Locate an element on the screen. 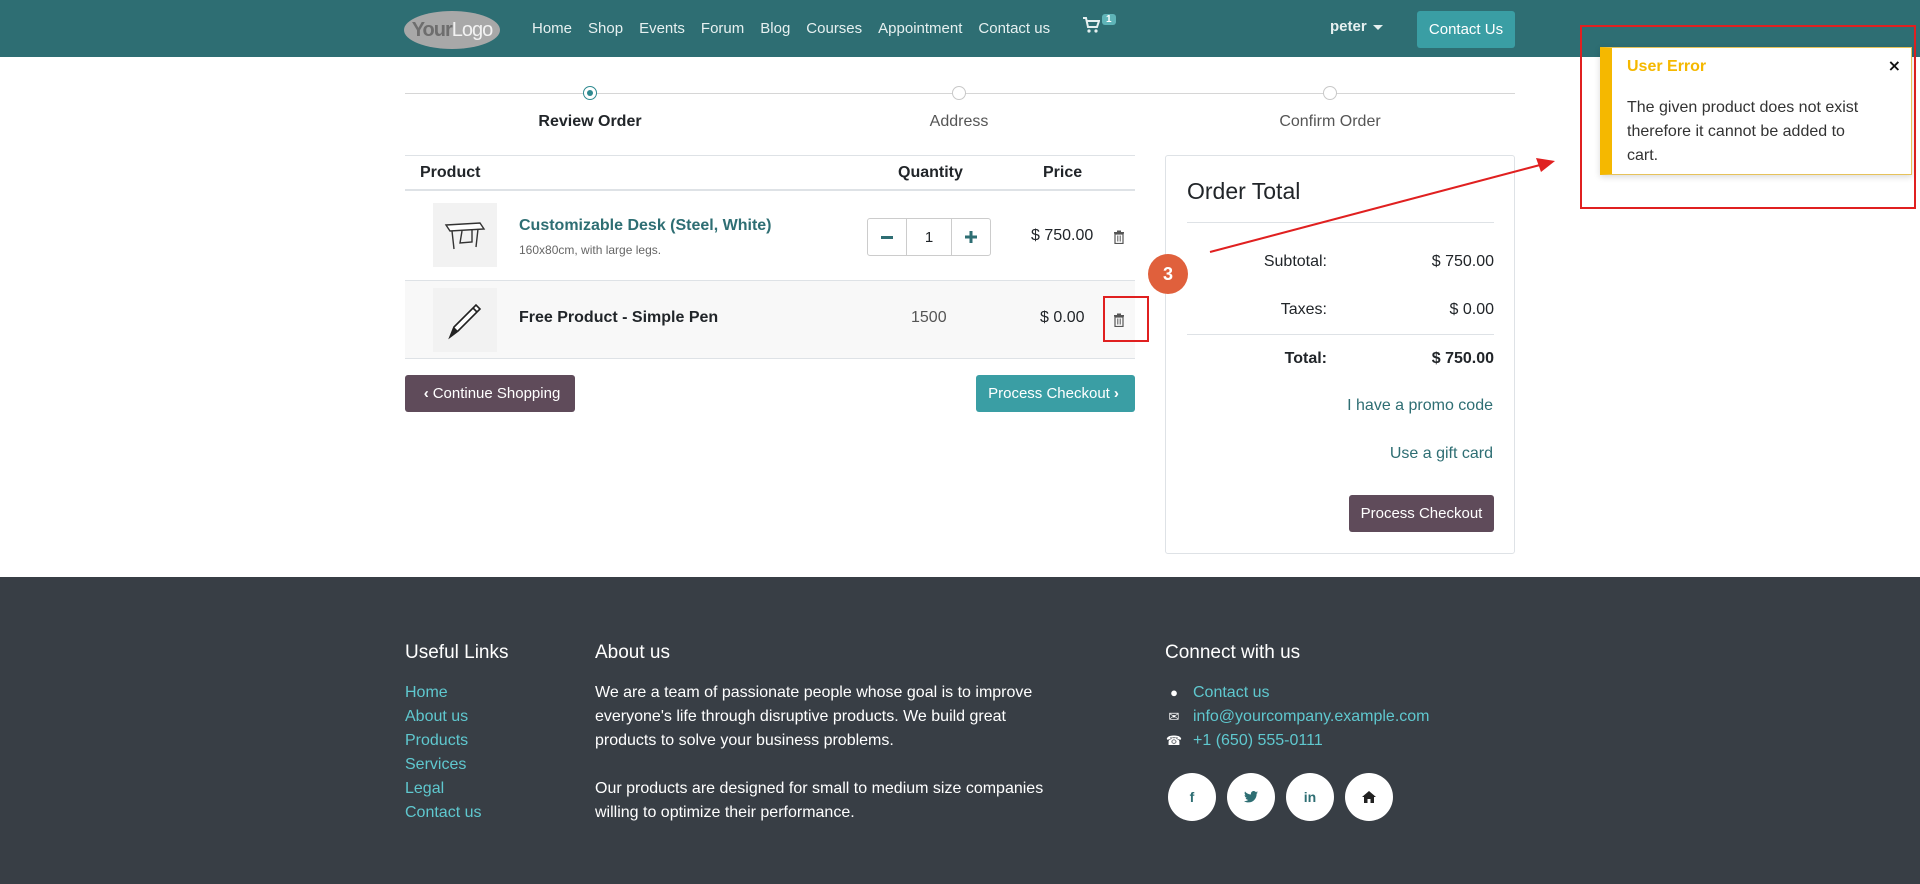 Image resolution: width=1920 pixels, height=884 pixels. process-checkout-button: Process Checkout › is located at coordinates (1055, 393).